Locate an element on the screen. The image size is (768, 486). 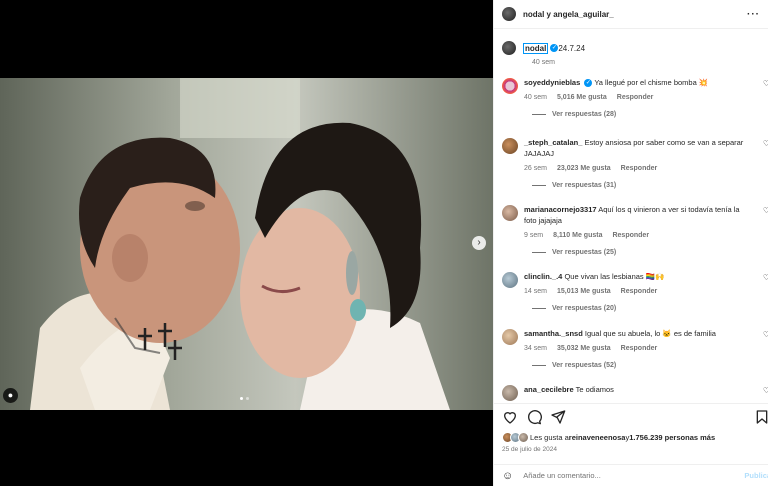
caption: nodal ✓ 24.7.24 40 sem is located at coordinates (543, 53).